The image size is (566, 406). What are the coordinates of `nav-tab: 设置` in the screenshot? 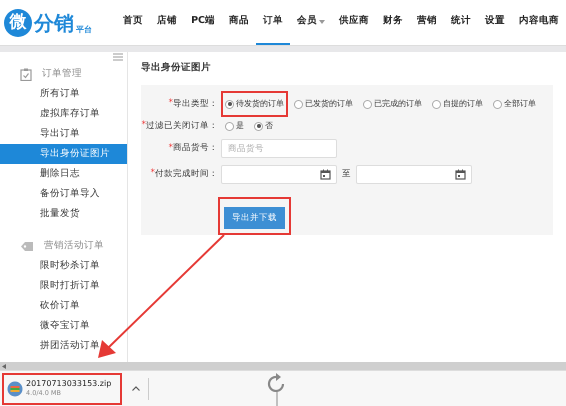 It's located at (495, 22).